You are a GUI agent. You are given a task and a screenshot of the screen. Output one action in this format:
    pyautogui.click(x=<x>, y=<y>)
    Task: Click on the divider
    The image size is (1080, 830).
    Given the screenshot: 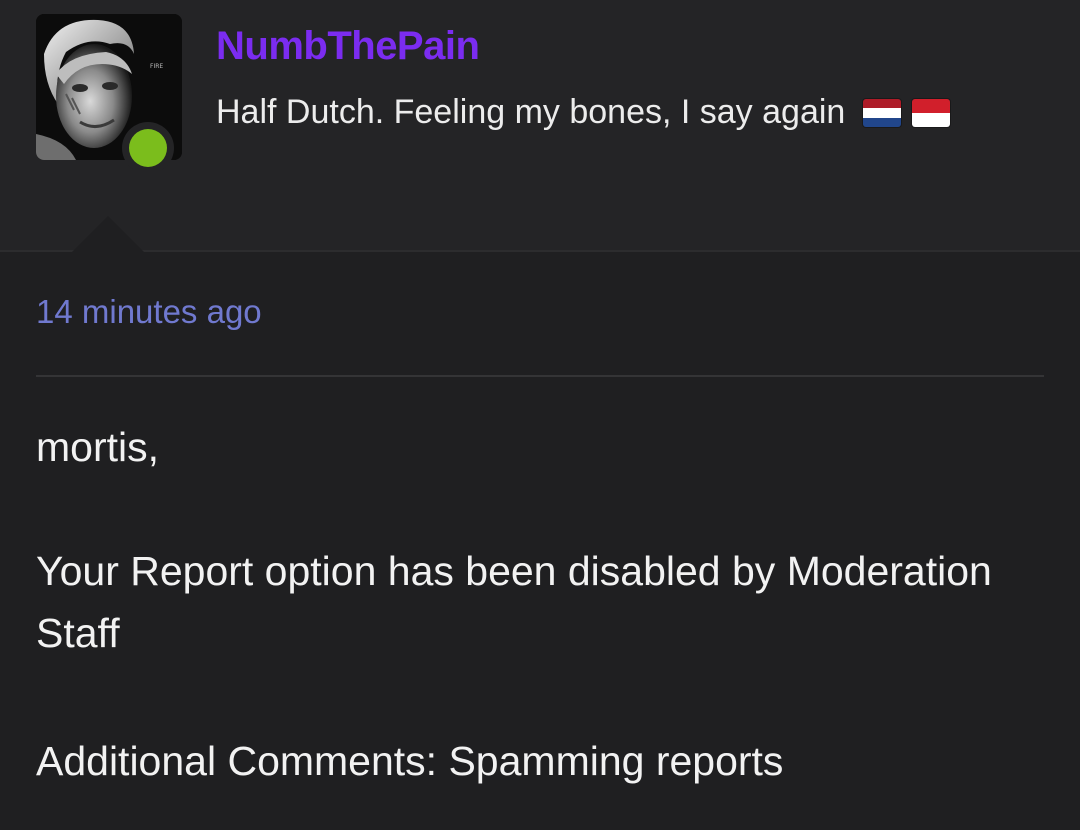 What is the action you would take?
    pyautogui.click(x=540, y=376)
    